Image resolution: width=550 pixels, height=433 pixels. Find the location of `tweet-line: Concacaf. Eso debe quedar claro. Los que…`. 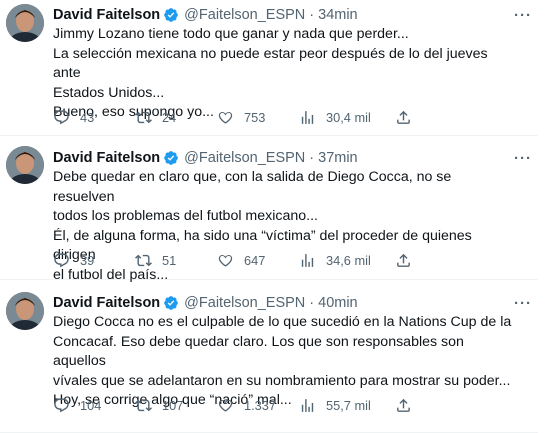

tweet-line: Concacaf. Eso debe quedar claro. Los que… is located at coordinates (258, 351).